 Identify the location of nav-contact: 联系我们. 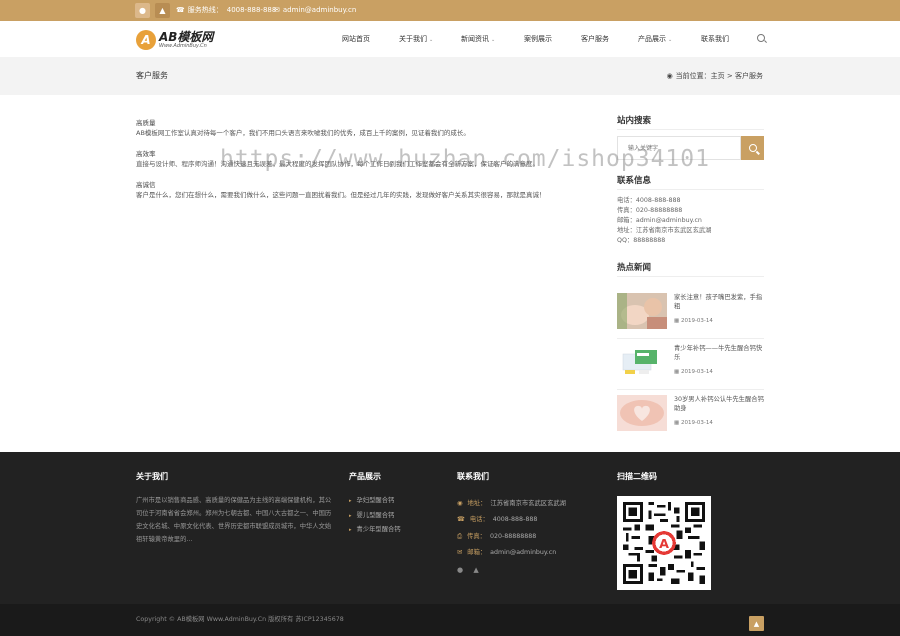
(715, 39).